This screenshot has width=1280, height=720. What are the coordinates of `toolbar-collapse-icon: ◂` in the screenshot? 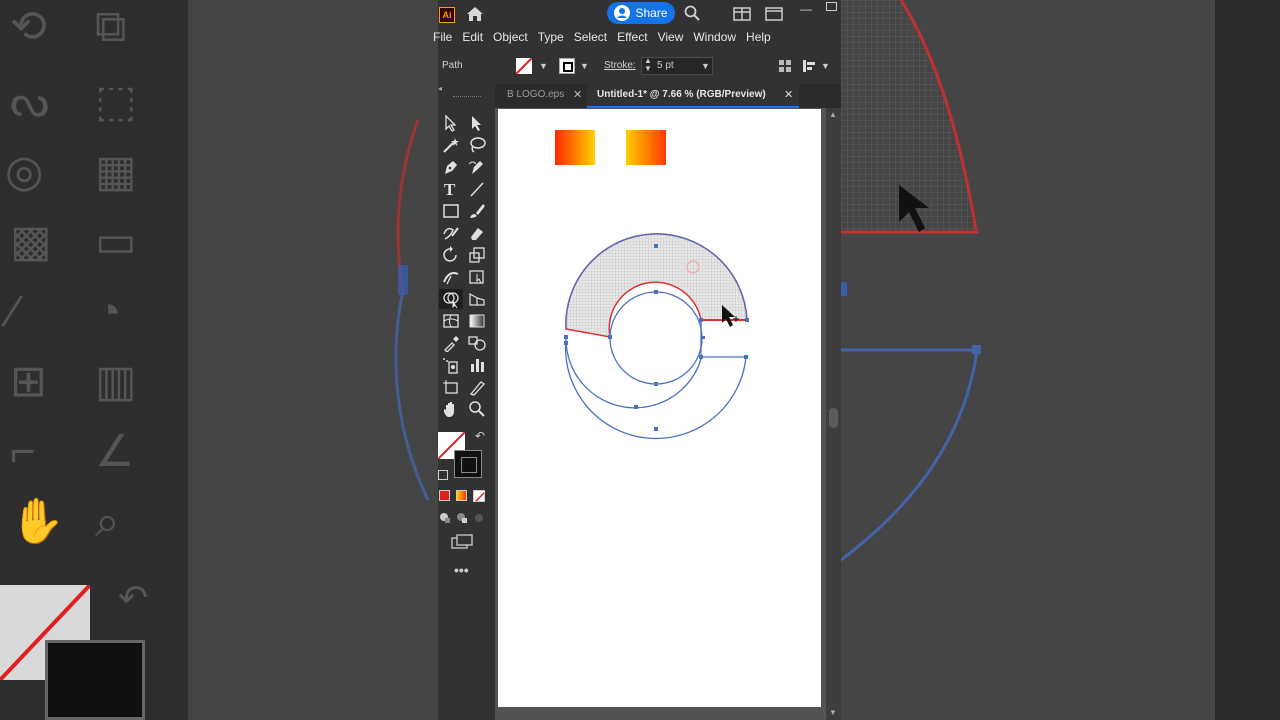 It's located at (440, 88).